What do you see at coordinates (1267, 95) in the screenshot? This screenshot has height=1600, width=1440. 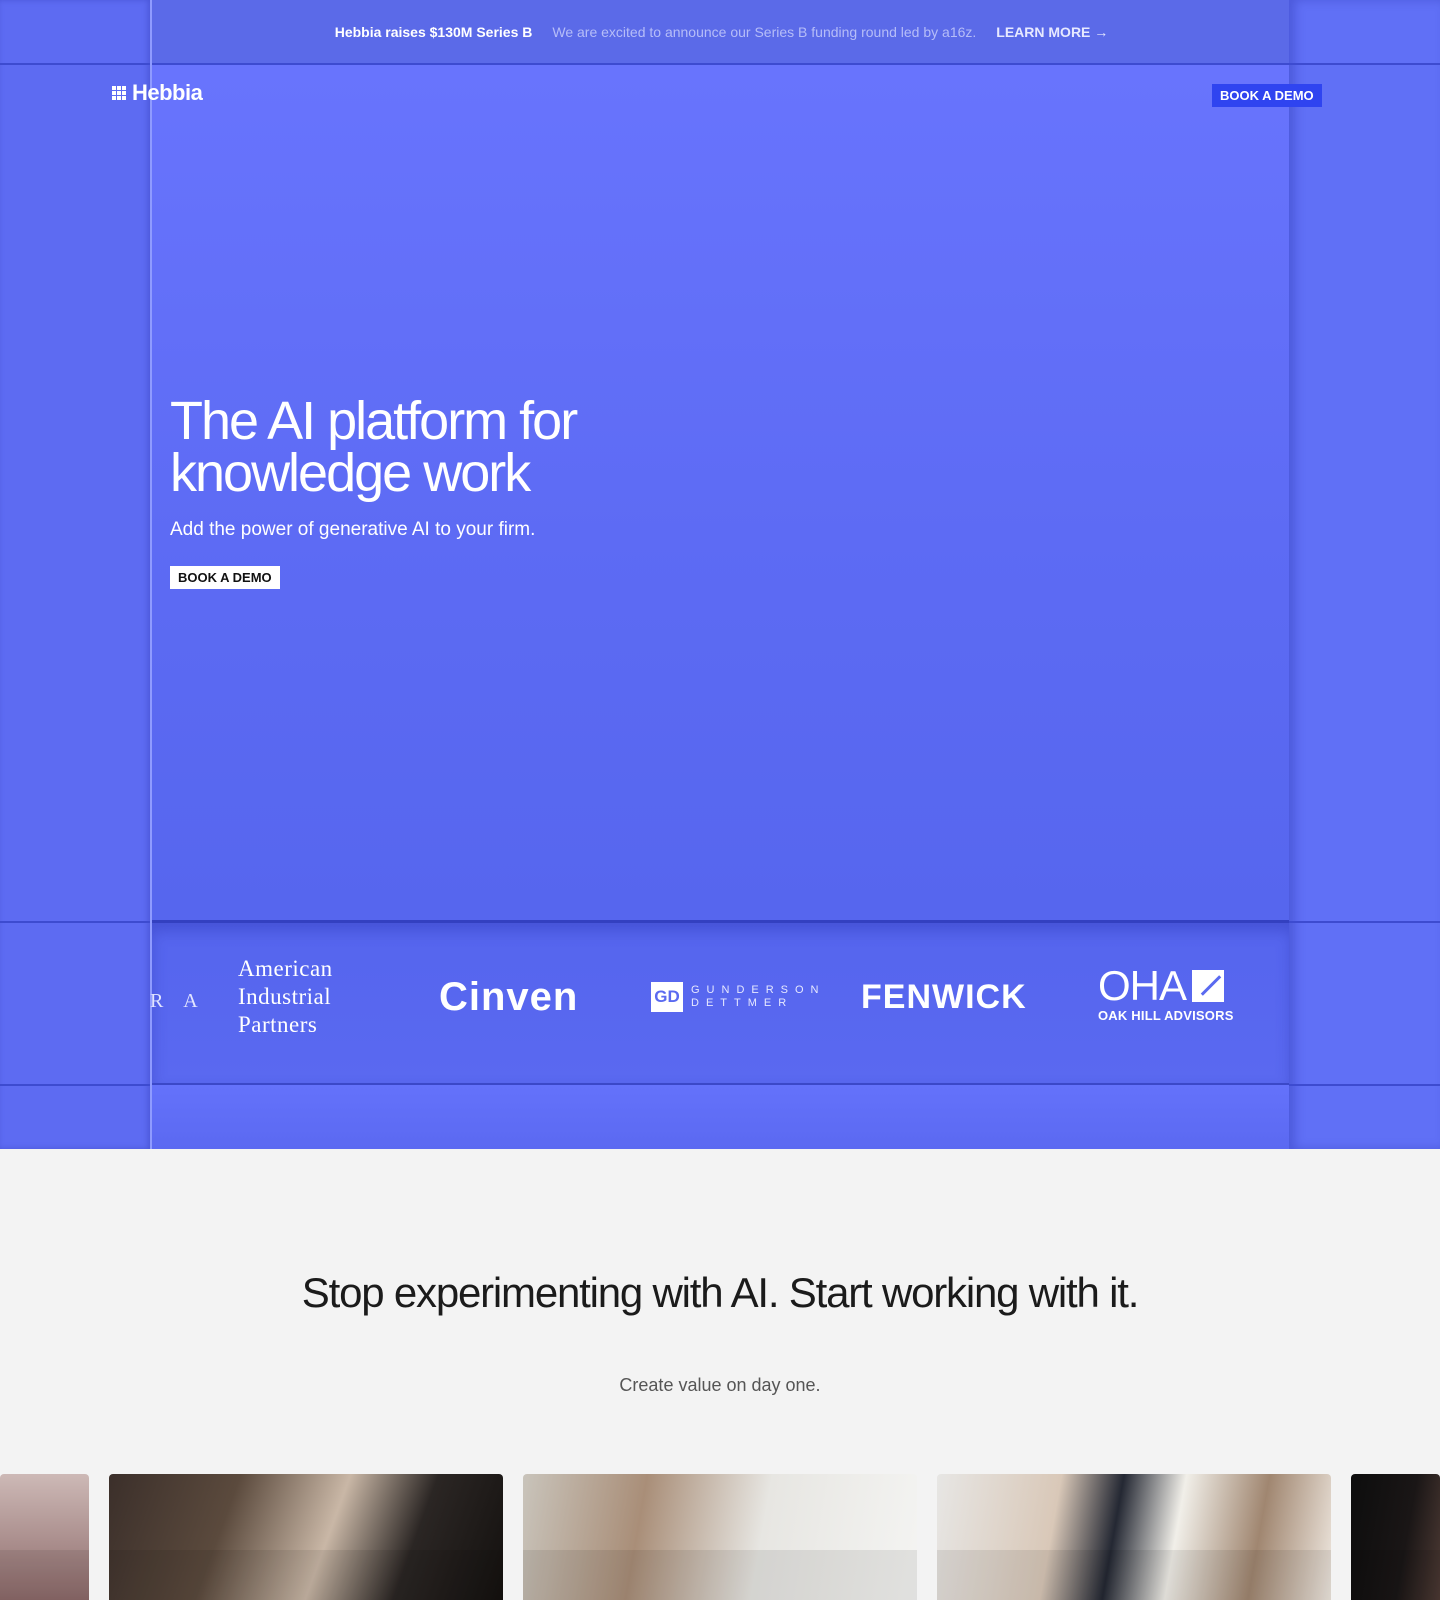 I see `nav-book-demo-button: BOOK A DEMO` at bounding box center [1267, 95].